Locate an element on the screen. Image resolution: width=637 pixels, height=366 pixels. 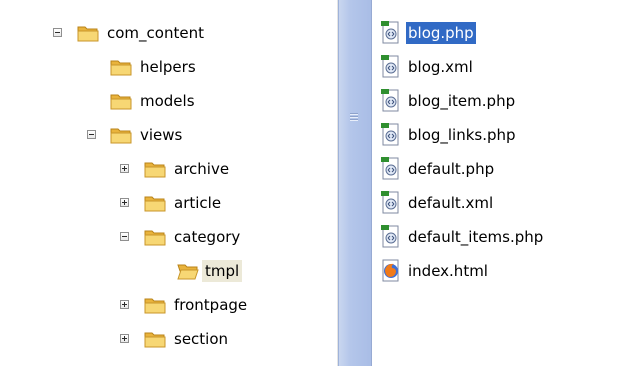
file-label: default.php is located at coordinates (451, 169).